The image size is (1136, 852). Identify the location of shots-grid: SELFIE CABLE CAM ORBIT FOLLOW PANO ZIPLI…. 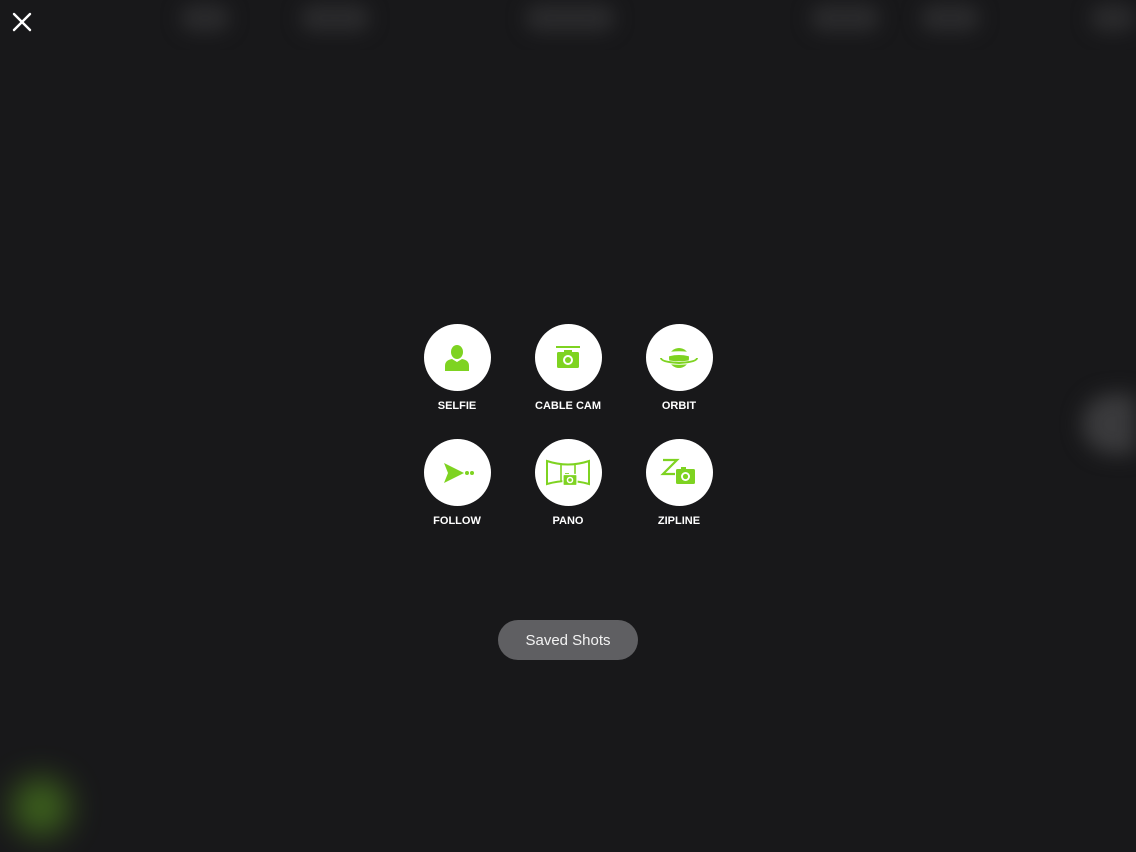
(568, 439).